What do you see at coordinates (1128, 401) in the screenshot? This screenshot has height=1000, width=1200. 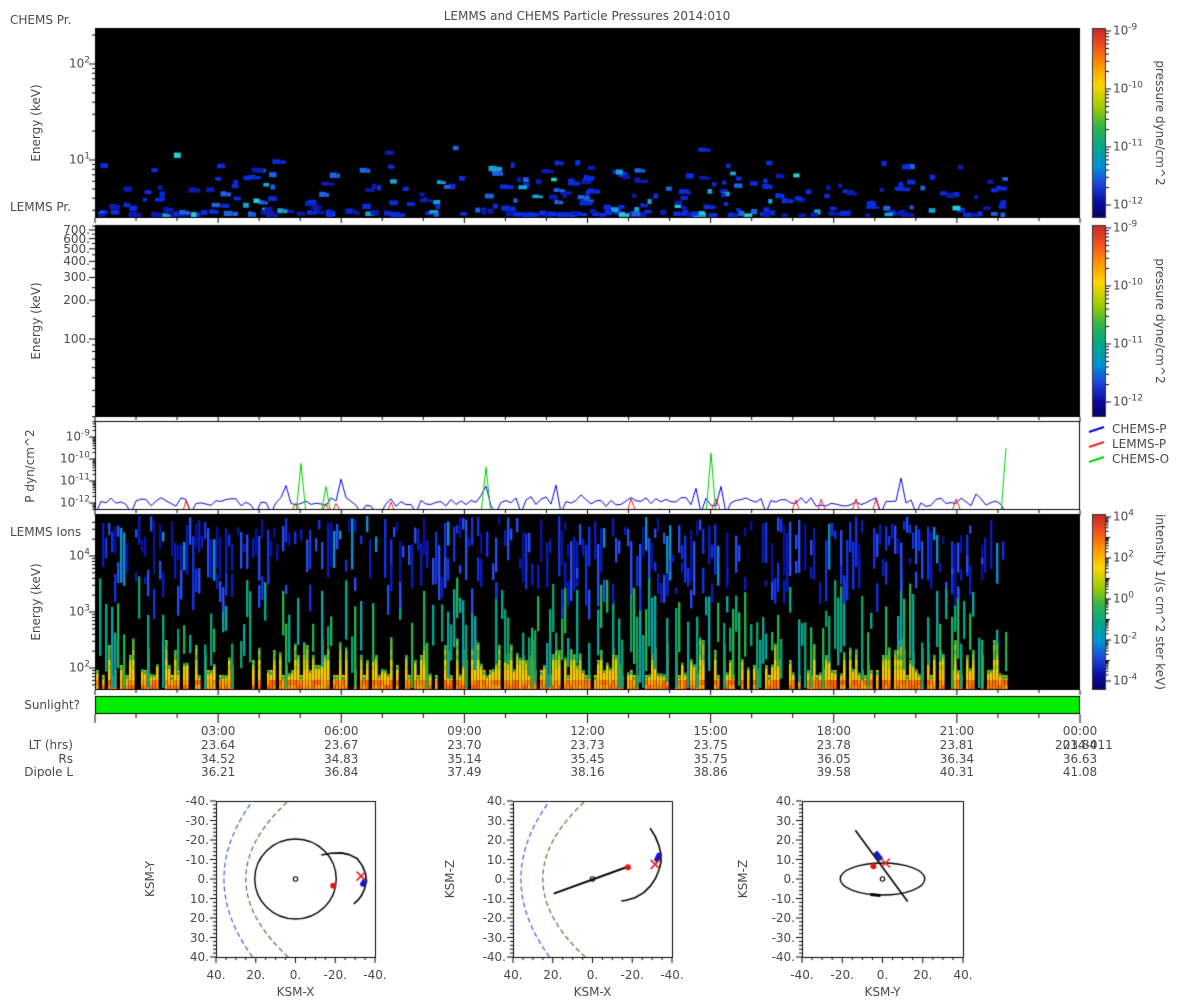 I see `cbtick-pressure-2: 10-12` at bounding box center [1128, 401].